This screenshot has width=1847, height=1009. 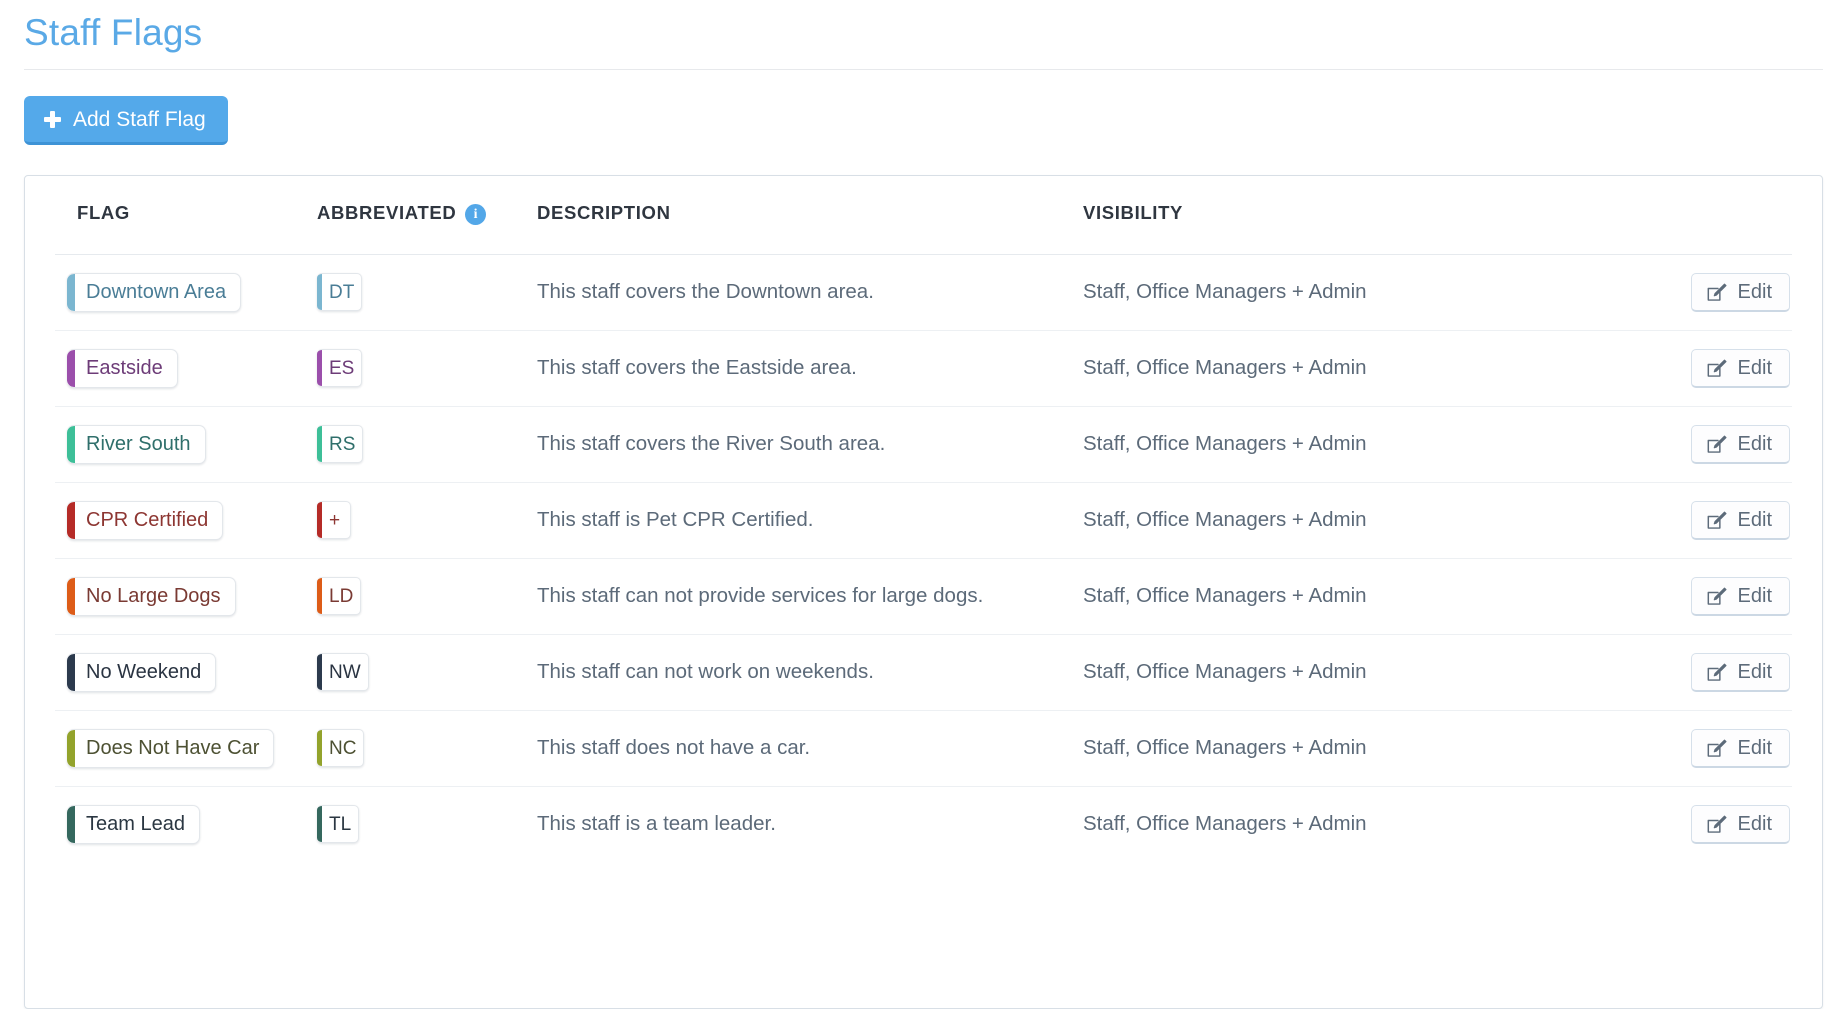 What do you see at coordinates (424, 596) in the screenshot?
I see `cell-abbreviation: LD` at bounding box center [424, 596].